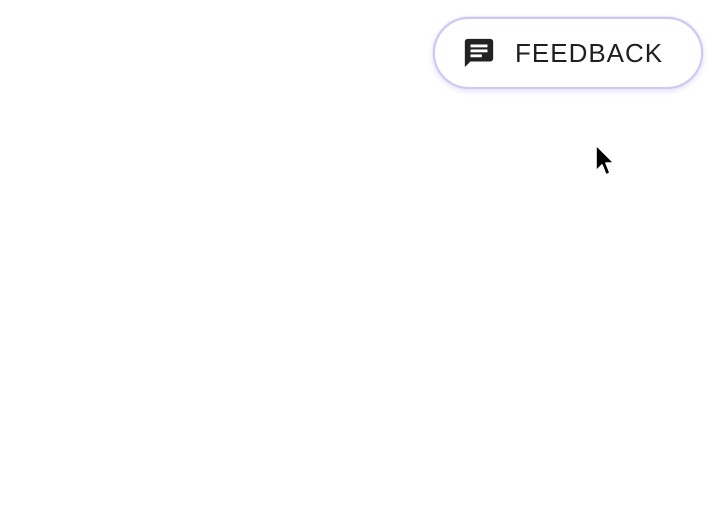 The height and width of the screenshot is (526, 728). I want to click on feedback-button: FEEDBACK, so click(568, 53).